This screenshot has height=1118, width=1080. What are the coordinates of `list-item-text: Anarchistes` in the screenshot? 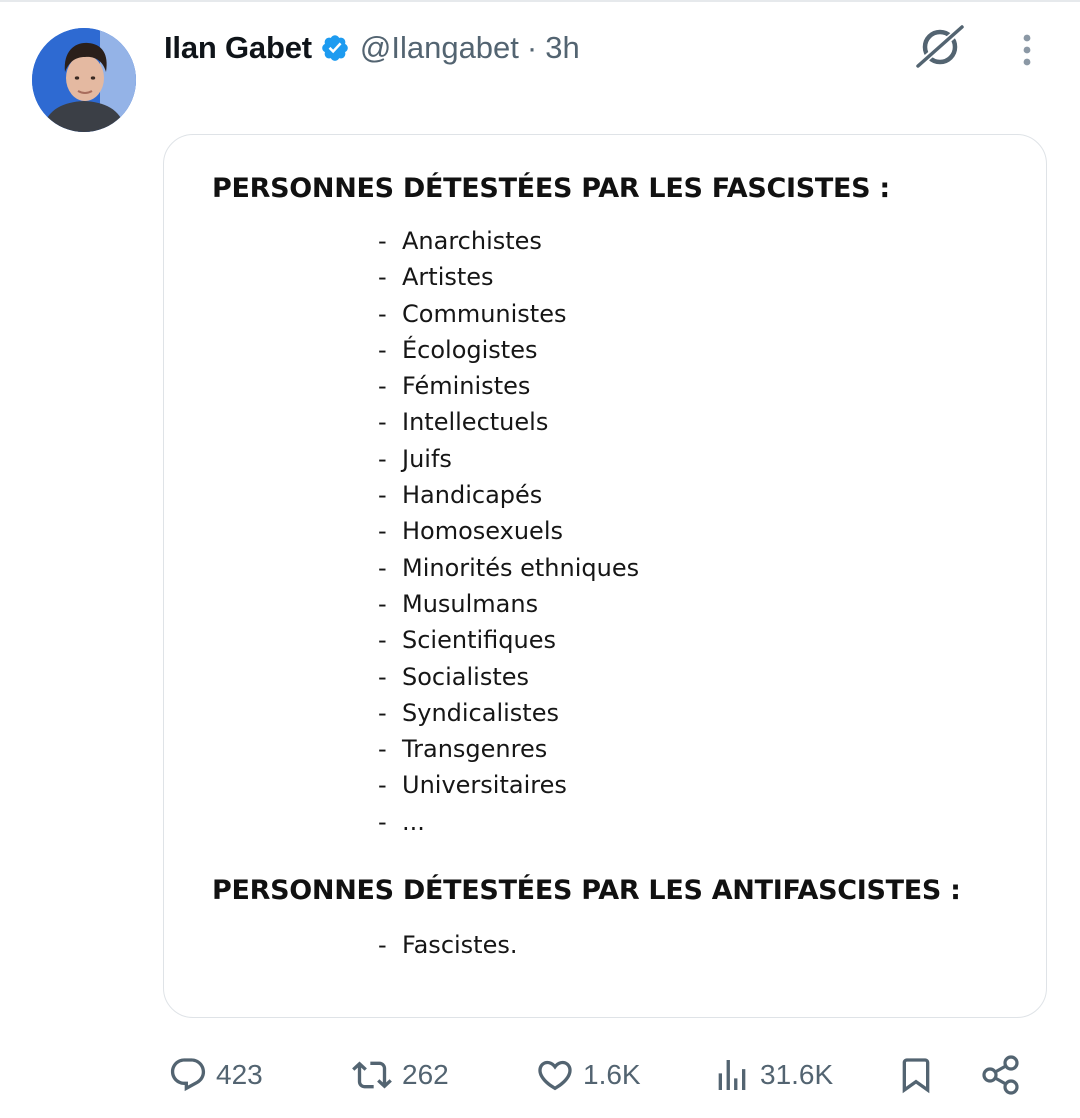 It's located at (472, 241).